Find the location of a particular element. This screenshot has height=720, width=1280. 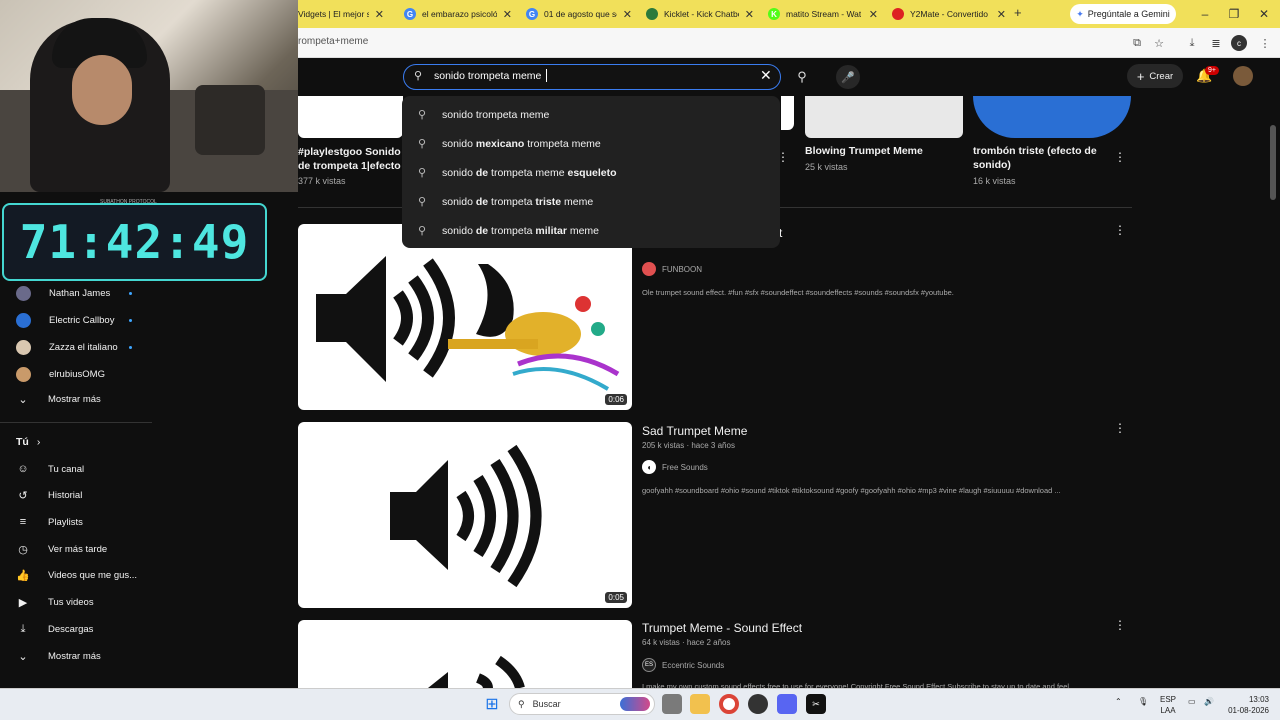

webcam-background is located at coordinates (230, 120).